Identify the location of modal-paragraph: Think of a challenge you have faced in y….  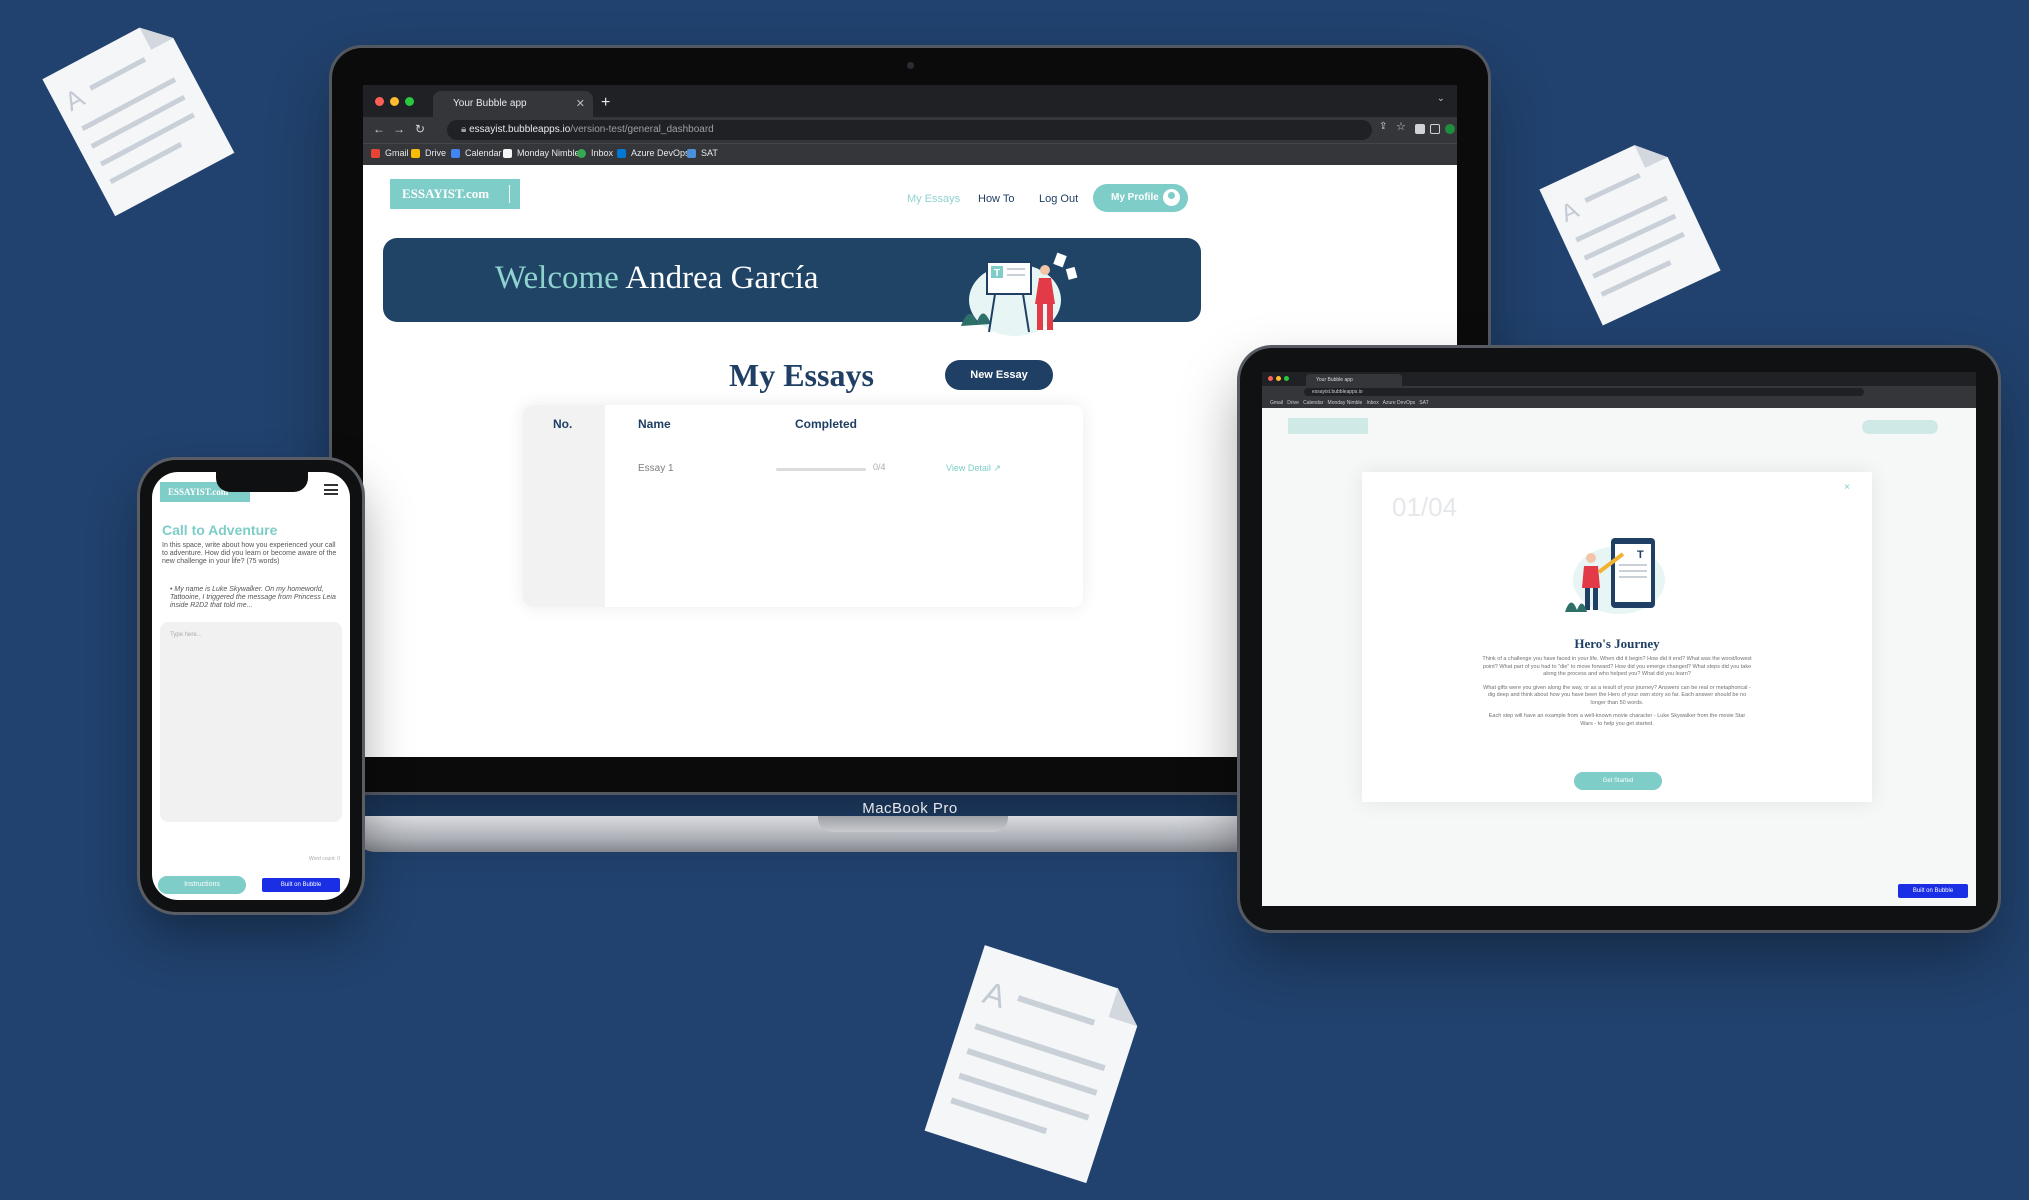
(1617, 666).